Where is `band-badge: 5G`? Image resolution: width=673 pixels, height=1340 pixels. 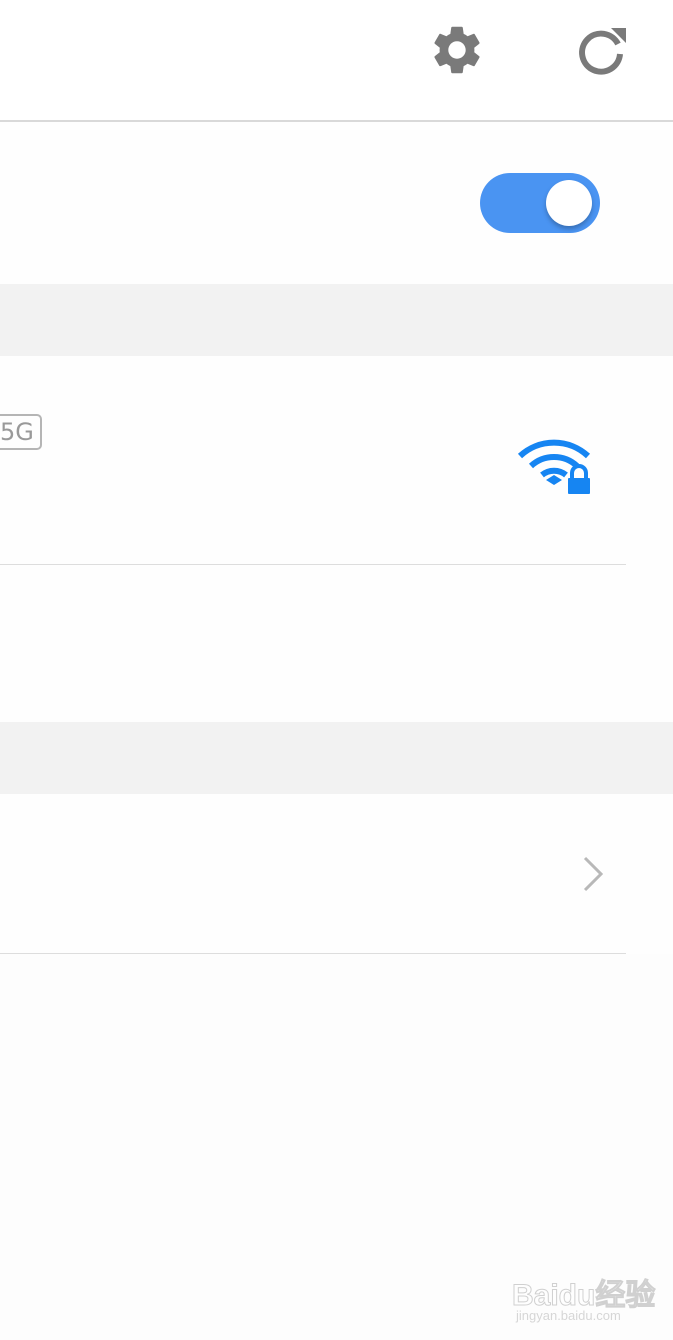 band-badge: 5G is located at coordinates (21, 432).